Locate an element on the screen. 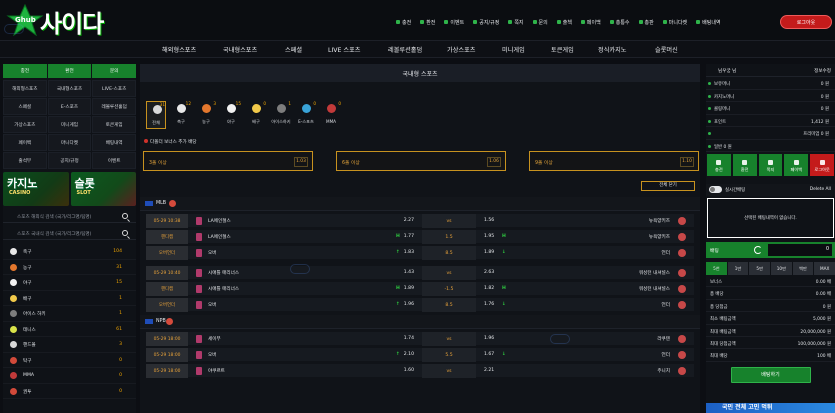 This screenshot has height=413, width=835. category-tab: 야구 15 is located at coordinates (231, 115).